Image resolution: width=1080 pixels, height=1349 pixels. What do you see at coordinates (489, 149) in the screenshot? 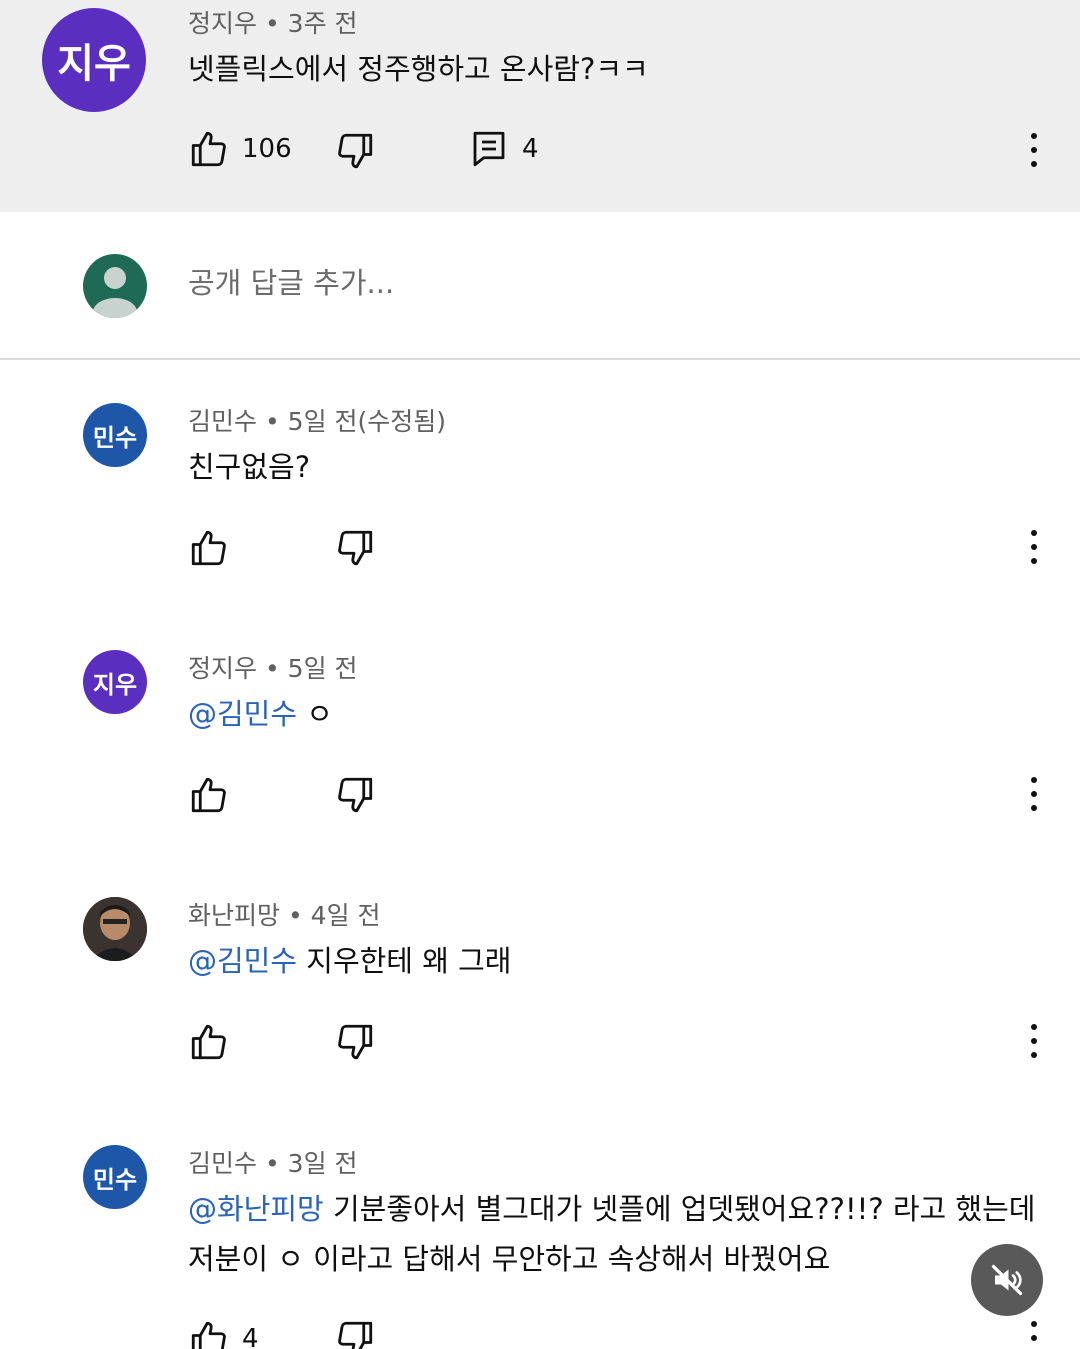
I see `reply-icon` at bounding box center [489, 149].